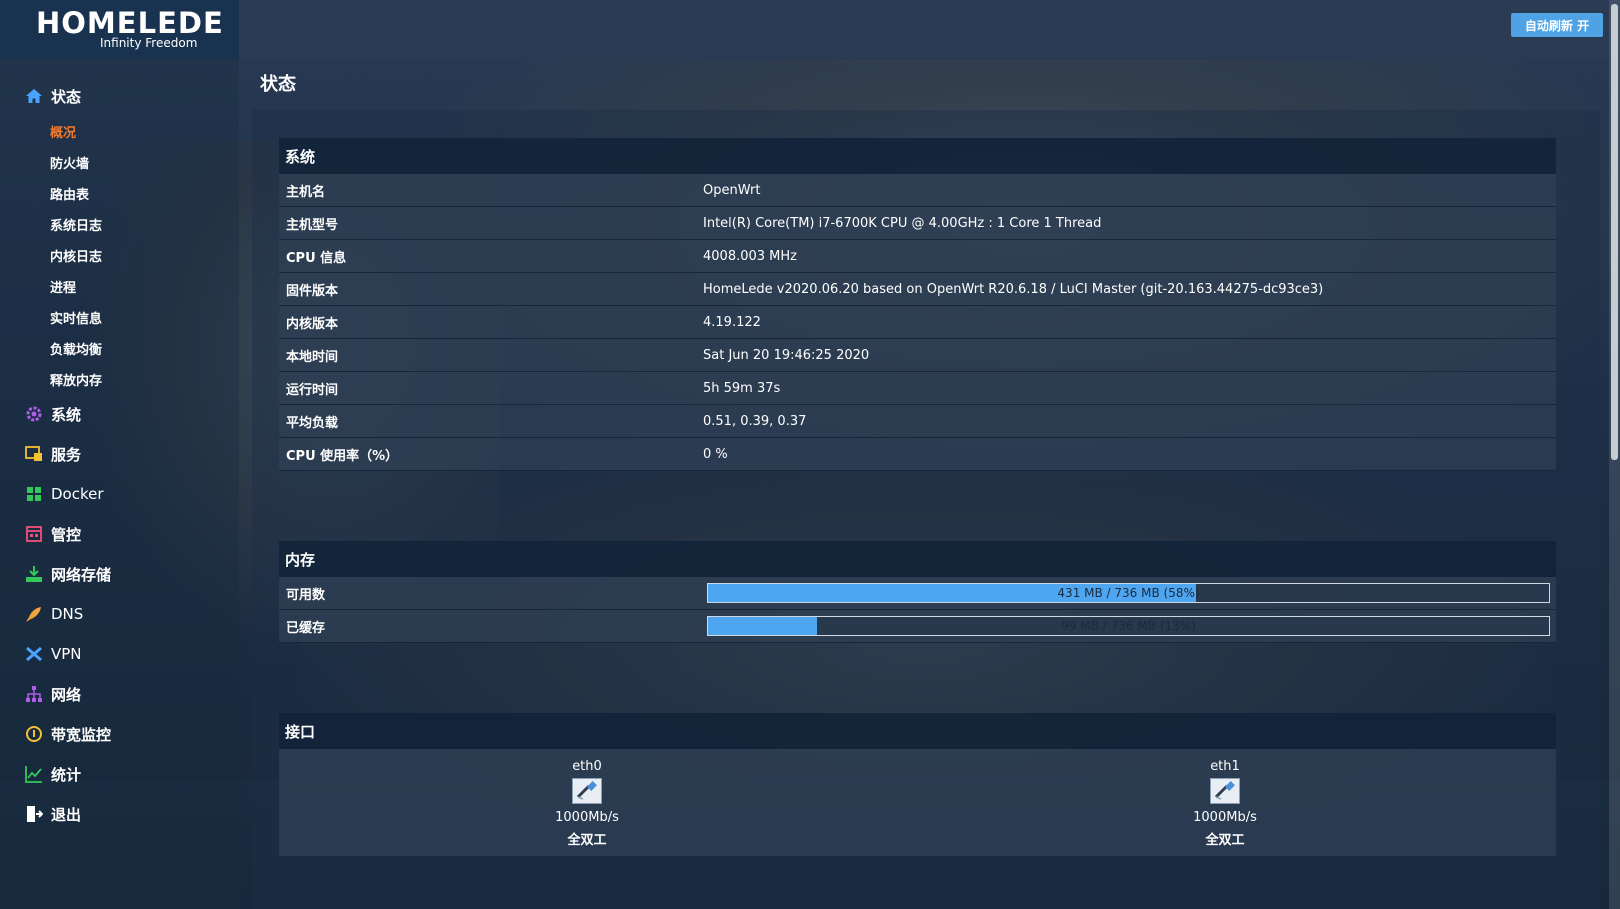 This screenshot has width=1620, height=909. I want to click on ethernet-port-icon, so click(1225, 791).